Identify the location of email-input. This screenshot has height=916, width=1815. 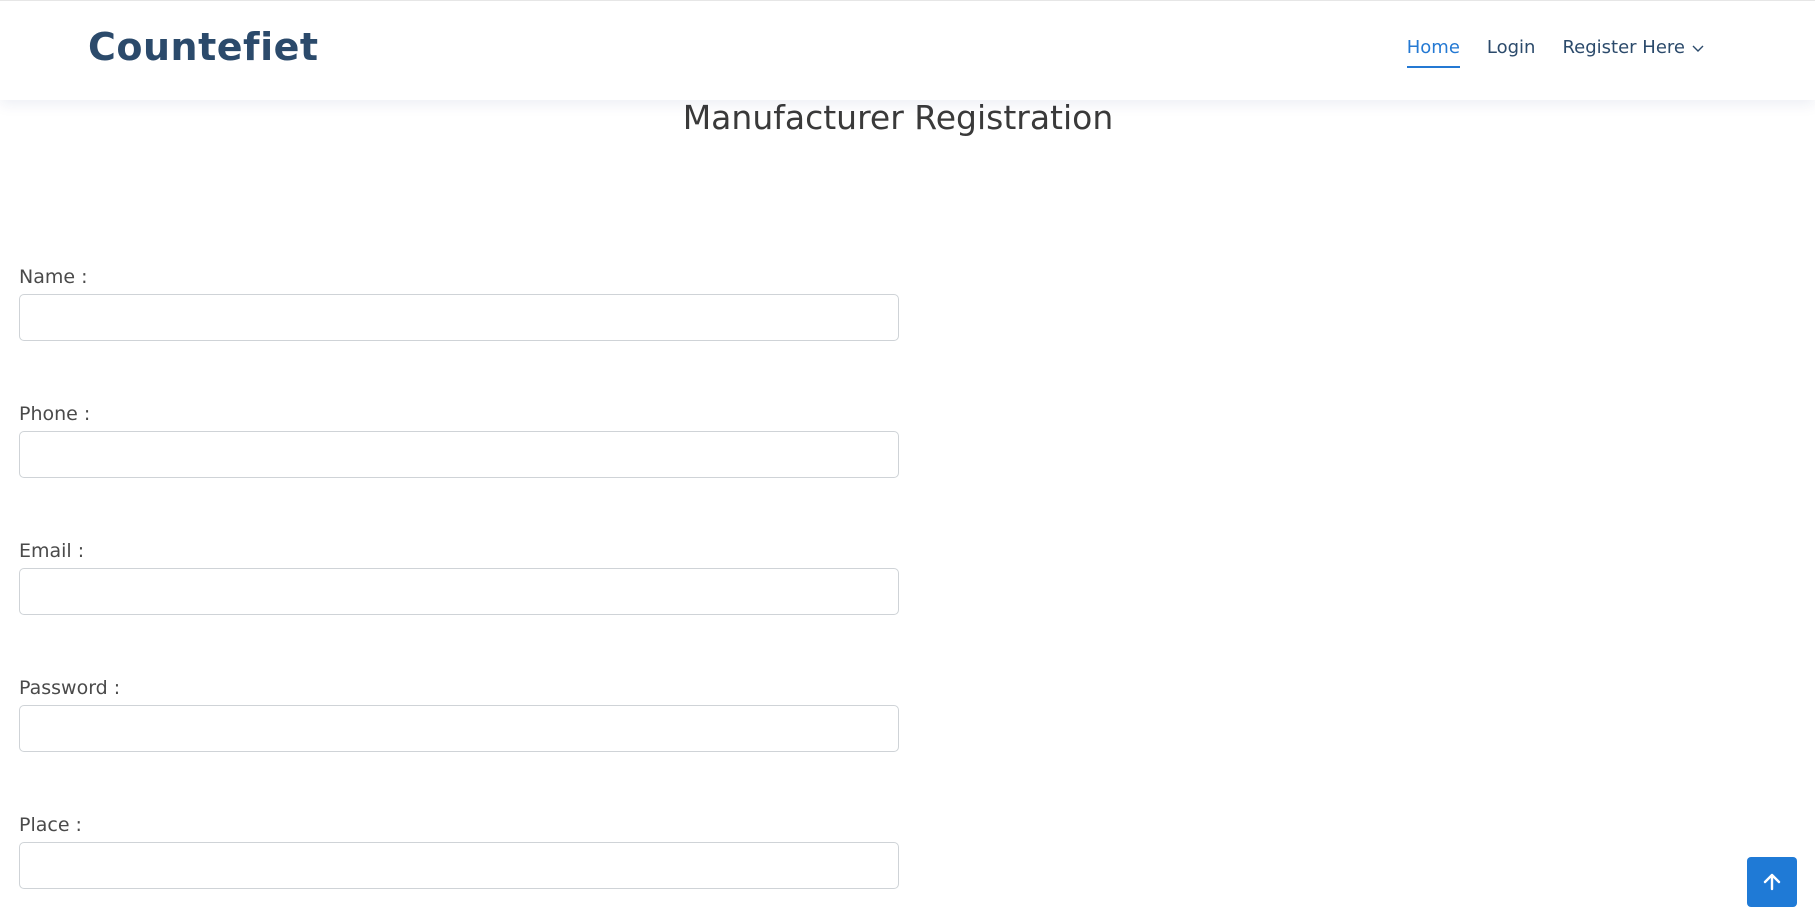
(459, 591).